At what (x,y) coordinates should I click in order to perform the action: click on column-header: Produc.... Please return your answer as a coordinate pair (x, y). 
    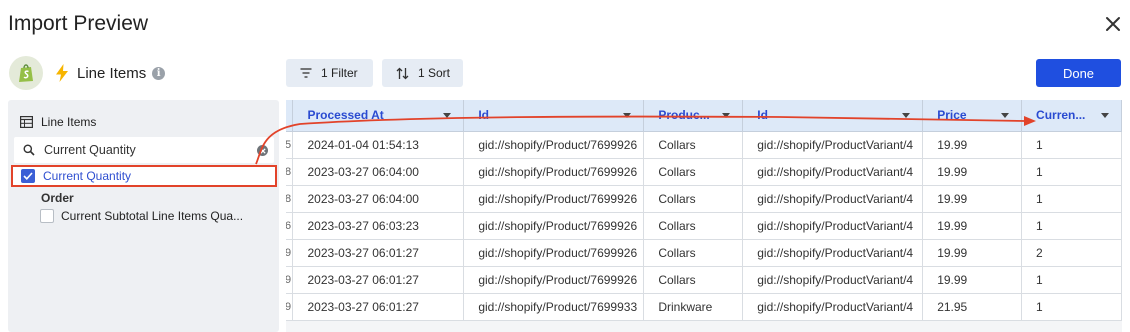
    Looking at the image, I should click on (693, 116).